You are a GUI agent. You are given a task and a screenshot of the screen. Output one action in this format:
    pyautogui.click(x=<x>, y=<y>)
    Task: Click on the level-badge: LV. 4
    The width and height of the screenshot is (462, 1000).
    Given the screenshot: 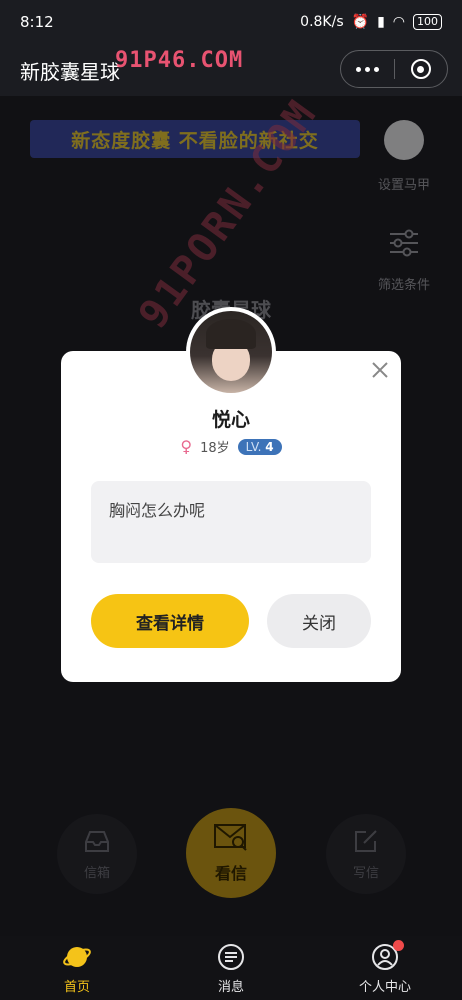 What is the action you would take?
    pyautogui.click(x=259, y=446)
    